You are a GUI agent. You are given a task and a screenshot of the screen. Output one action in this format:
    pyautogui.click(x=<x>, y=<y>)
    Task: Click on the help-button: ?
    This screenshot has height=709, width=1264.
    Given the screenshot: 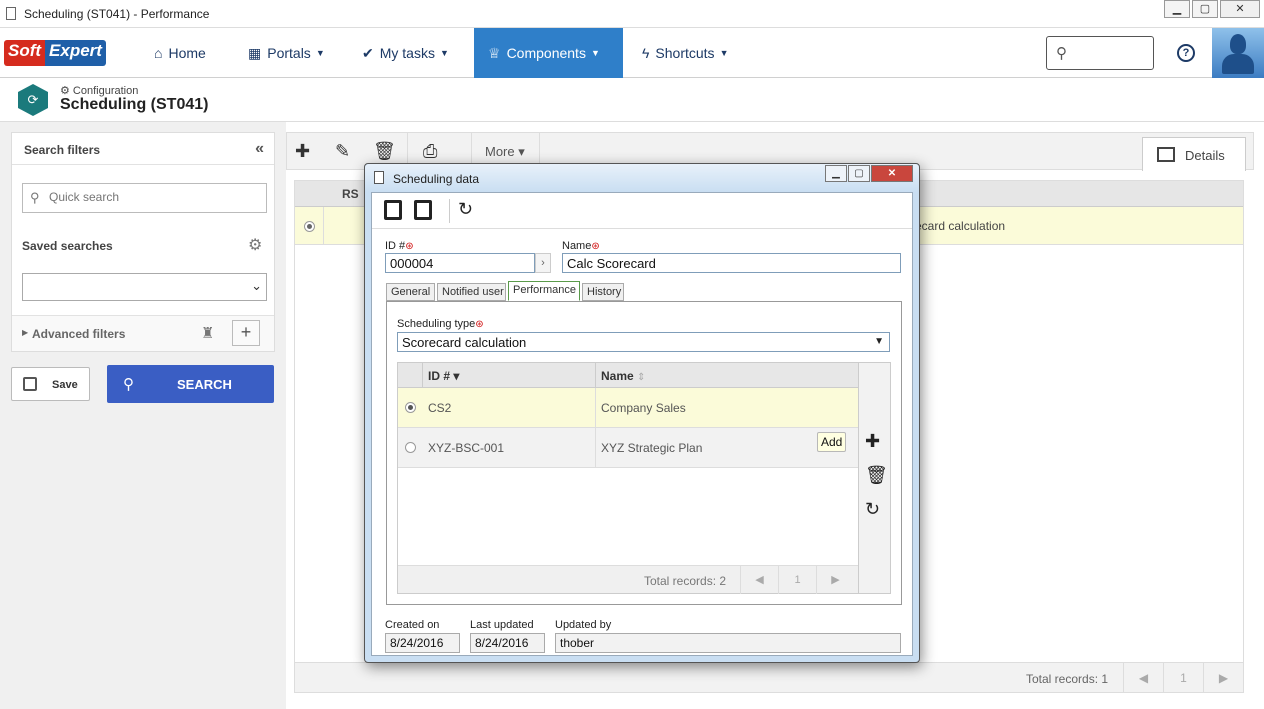 What is the action you would take?
    pyautogui.click(x=1186, y=53)
    